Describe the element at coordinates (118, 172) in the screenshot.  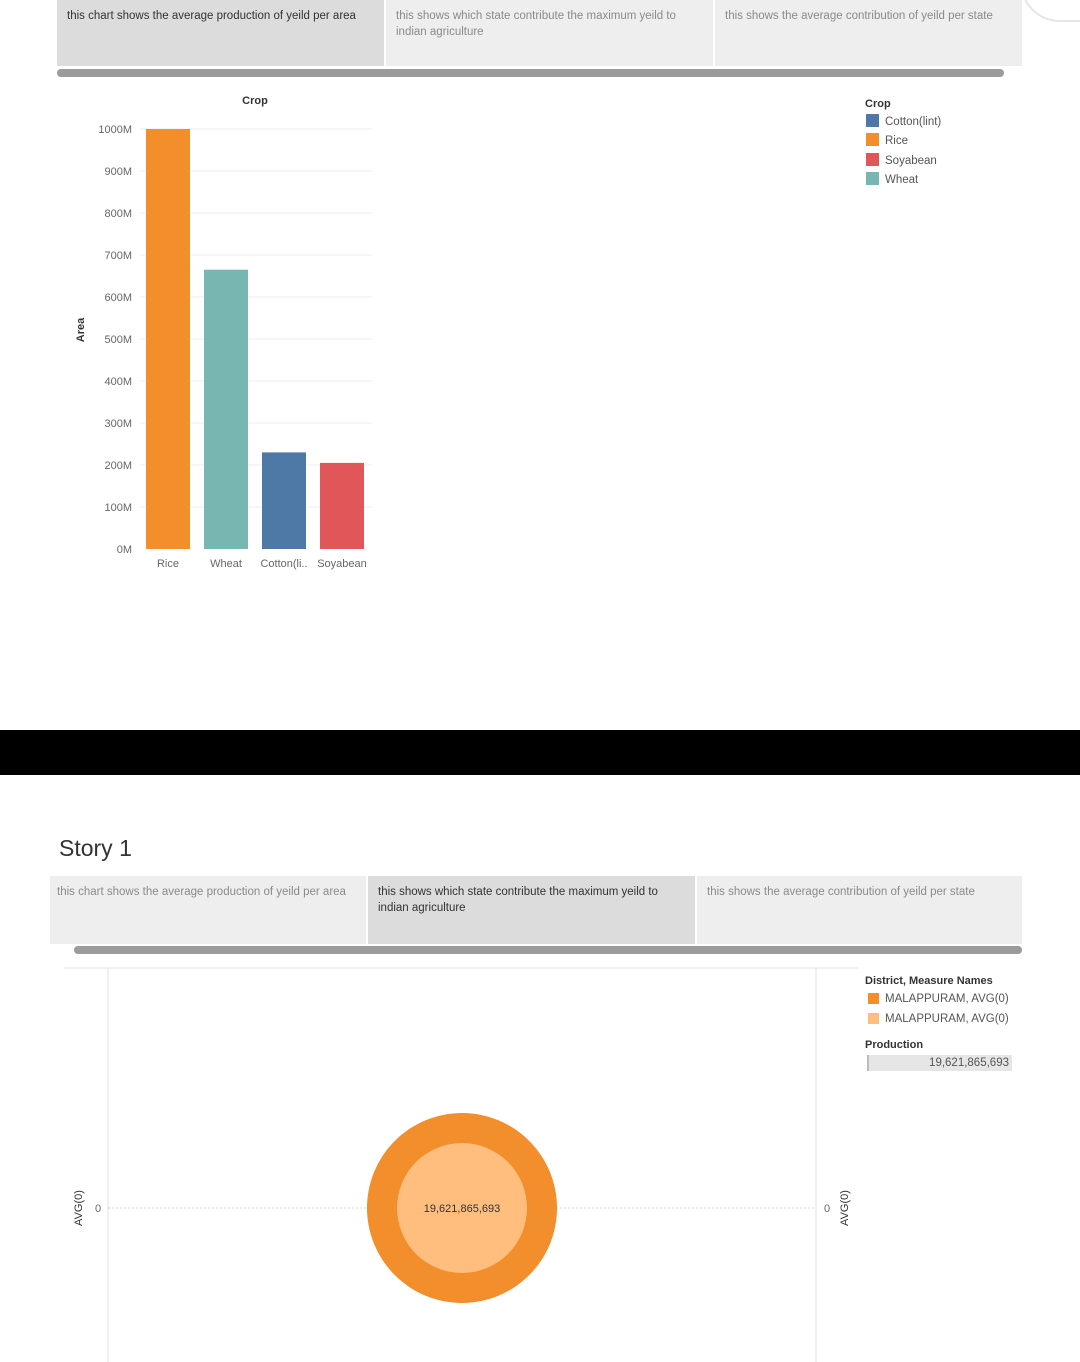
I see `bar-y-tick-label: 900M` at that location.